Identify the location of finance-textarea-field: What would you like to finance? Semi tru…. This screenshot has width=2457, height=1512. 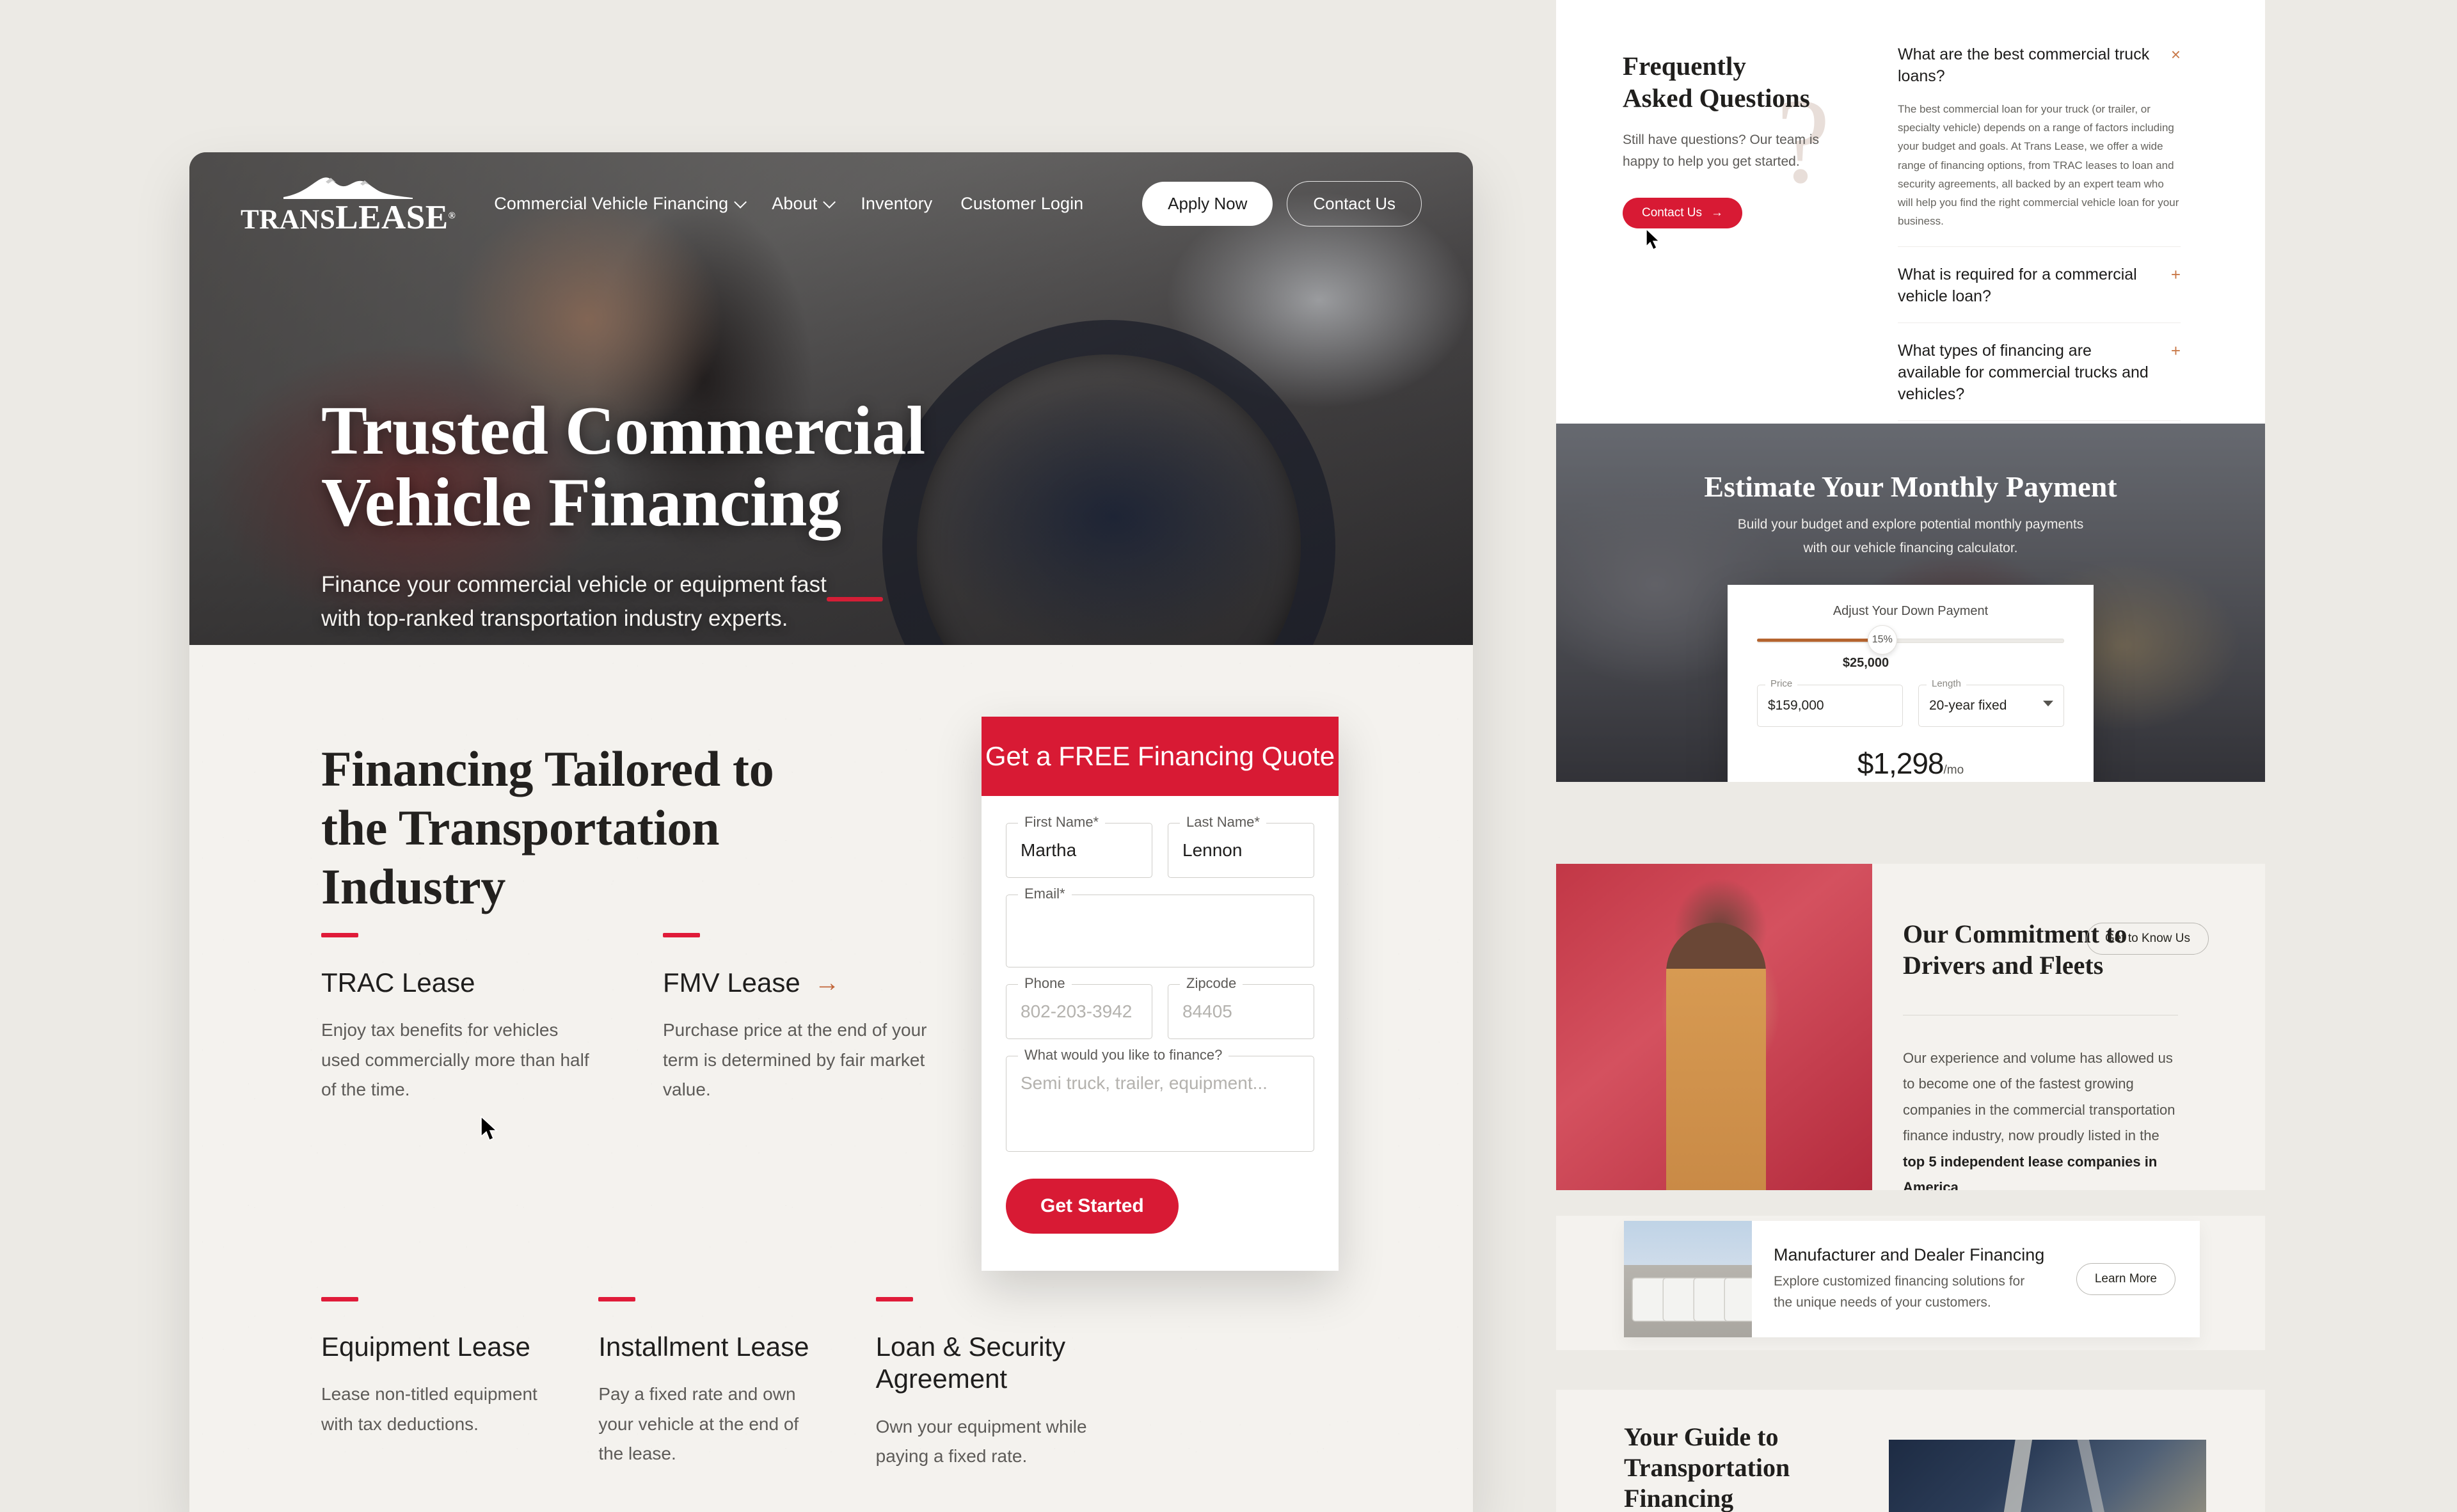
(1160, 1099).